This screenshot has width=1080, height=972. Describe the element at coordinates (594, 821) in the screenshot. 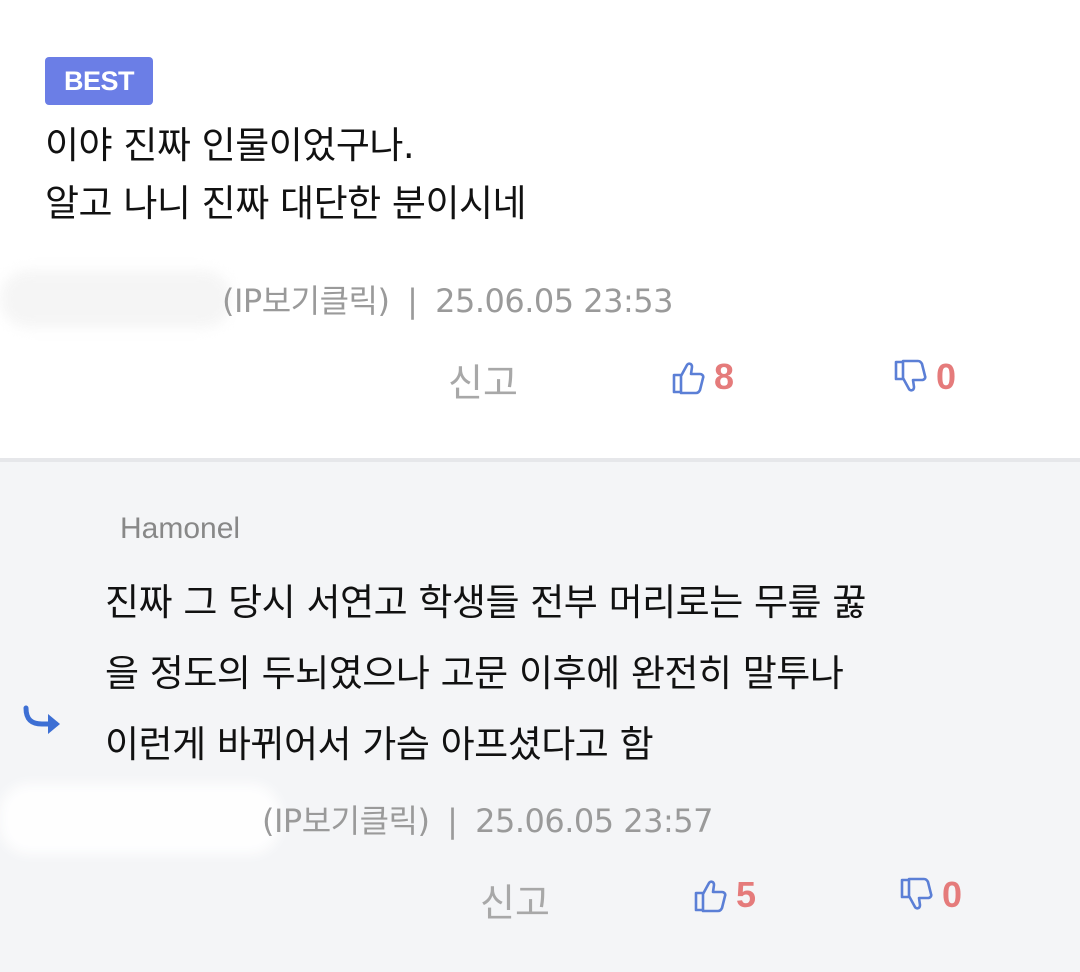

I see `comment-timestamp: 25.06.05 23:57` at that location.